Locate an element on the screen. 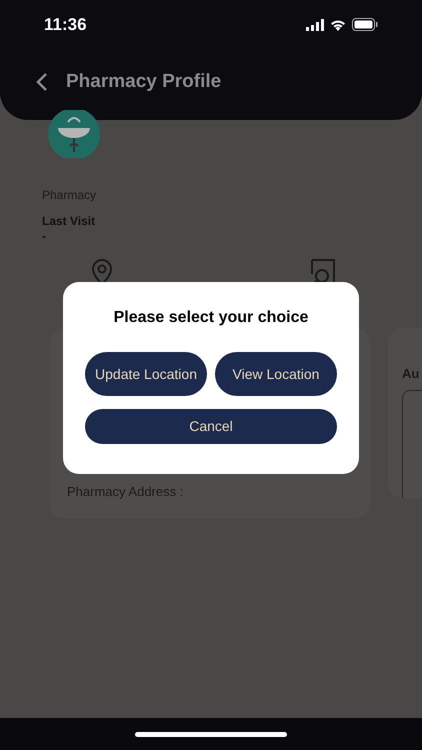 This screenshot has height=750, width=422. last-visit-label: Last Visit is located at coordinates (69, 221).